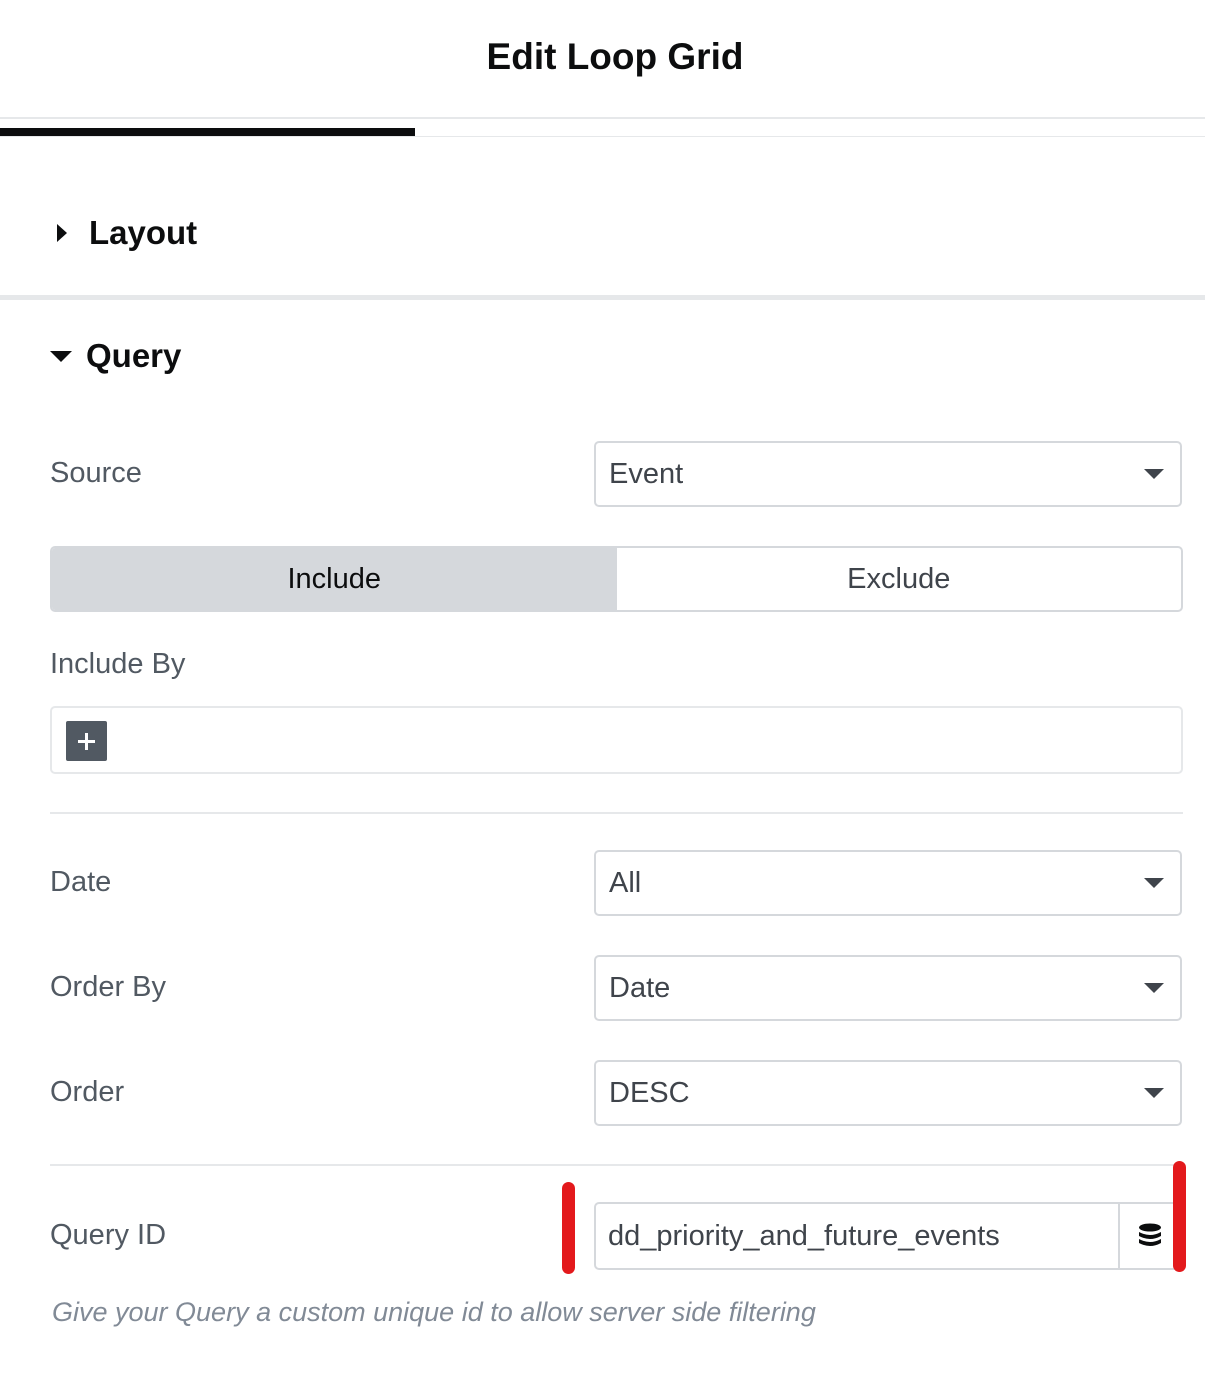  What do you see at coordinates (649, 1092) in the screenshot?
I see `order-select-value: DESC` at bounding box center [649, 1092].